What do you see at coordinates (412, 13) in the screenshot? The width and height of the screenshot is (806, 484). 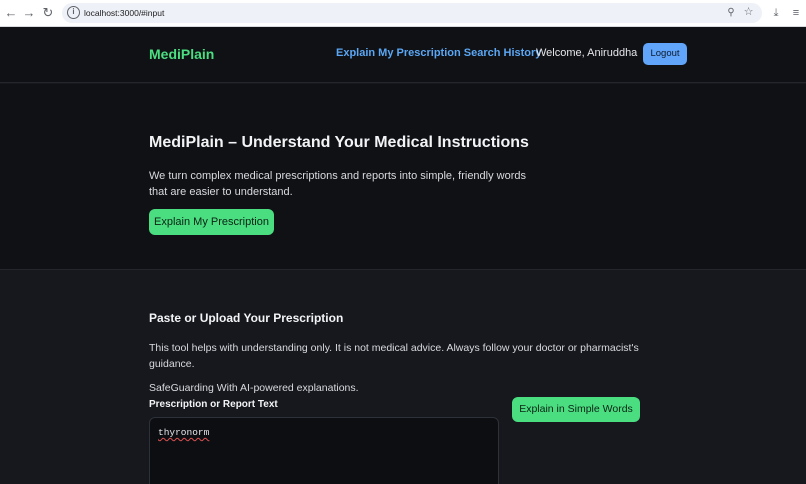 I see `address-bar: i localhost:3000/#input ⚲ ☆` at bounding box center [412, 13].